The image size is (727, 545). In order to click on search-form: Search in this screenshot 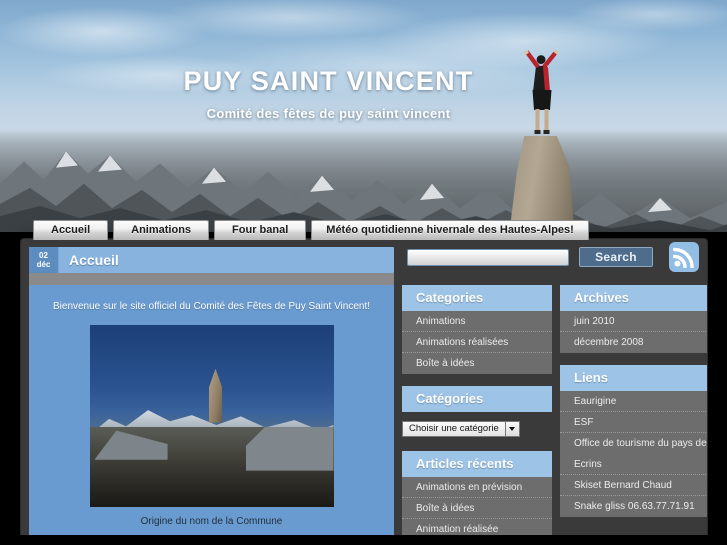, I will do `click(530, 257)`.